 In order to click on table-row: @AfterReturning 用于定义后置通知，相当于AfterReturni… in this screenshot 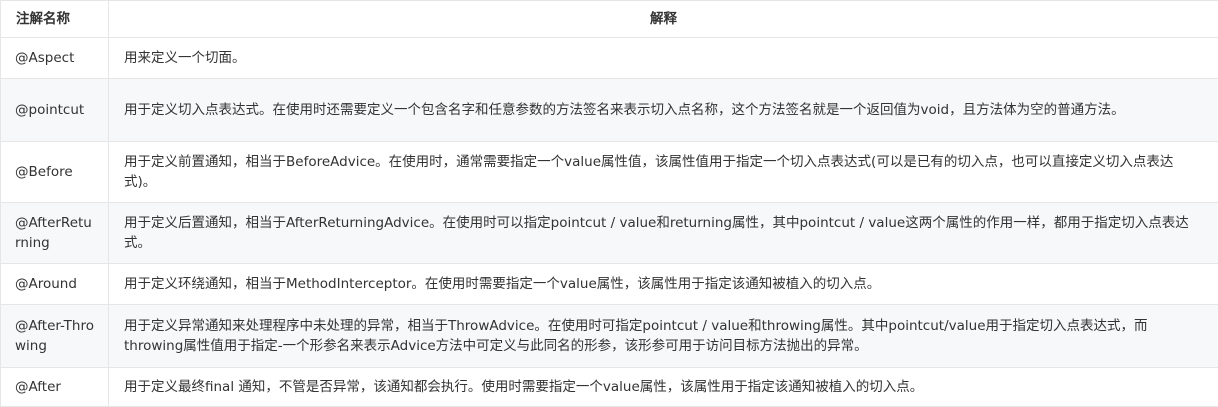, I will do `click(609, 233)`.